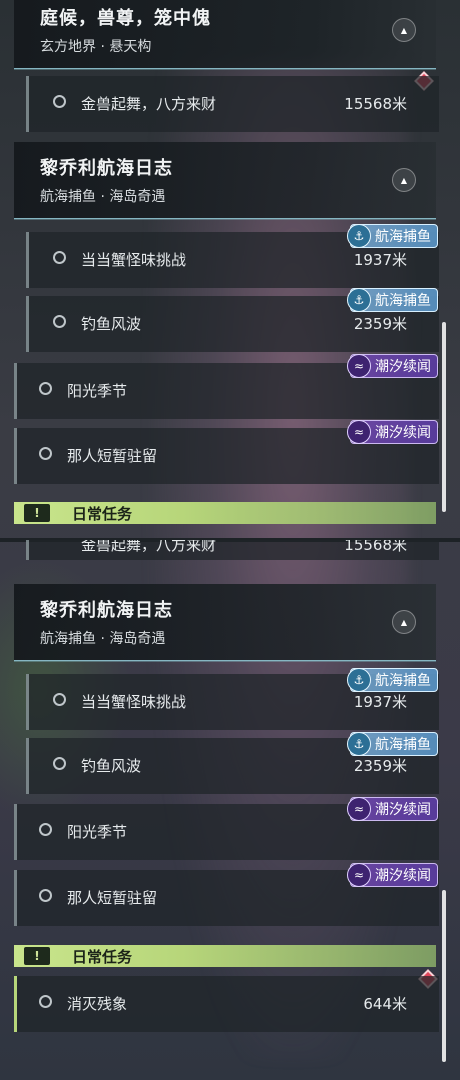 This screenshot has height=1080, width=460. What do you see at coordinates (385, 1004) in the screenshot?
I see `quest-distance: 644米` at bounding box center [385, 1004].